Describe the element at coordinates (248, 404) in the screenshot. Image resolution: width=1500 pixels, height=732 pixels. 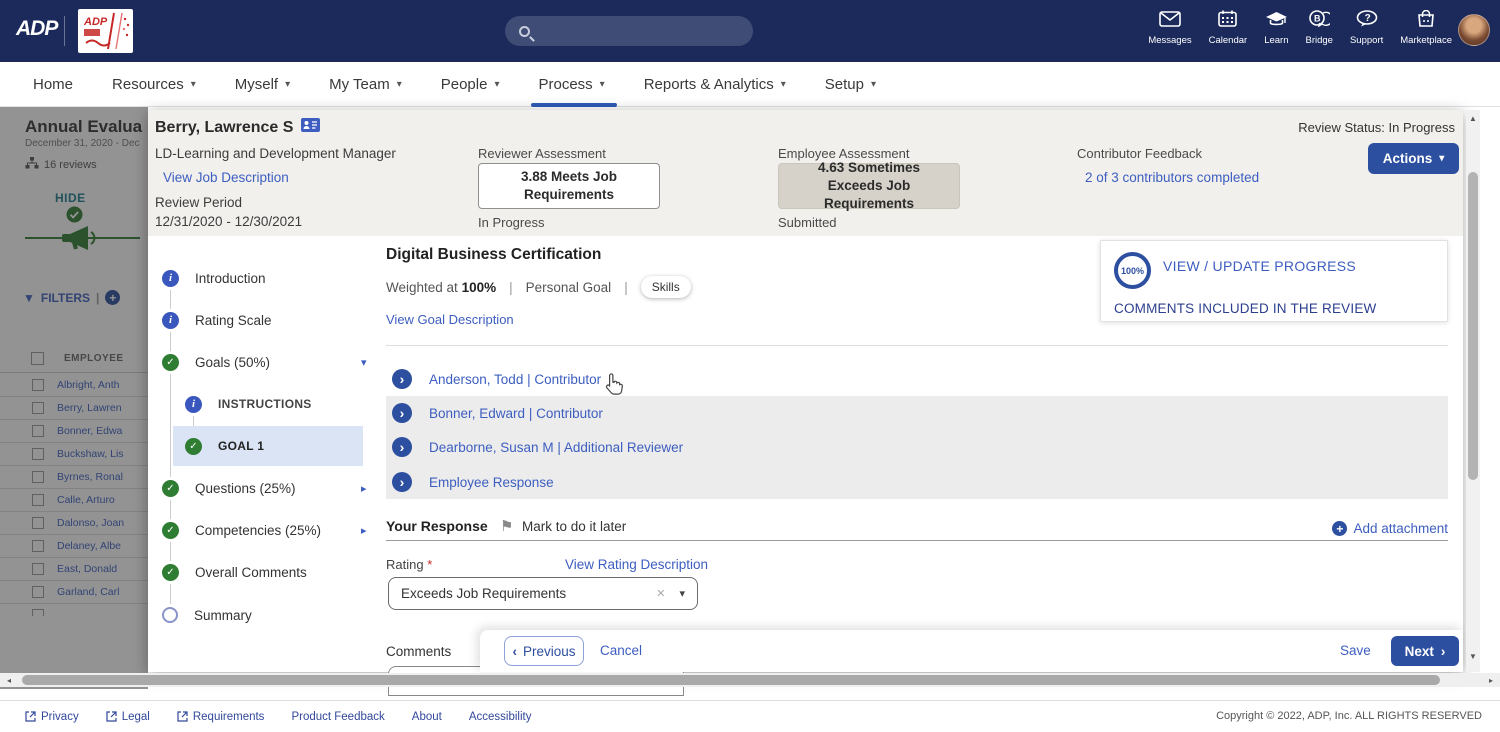
I see `step-goals-instructions: i INSTRUCTIONS` at that location.